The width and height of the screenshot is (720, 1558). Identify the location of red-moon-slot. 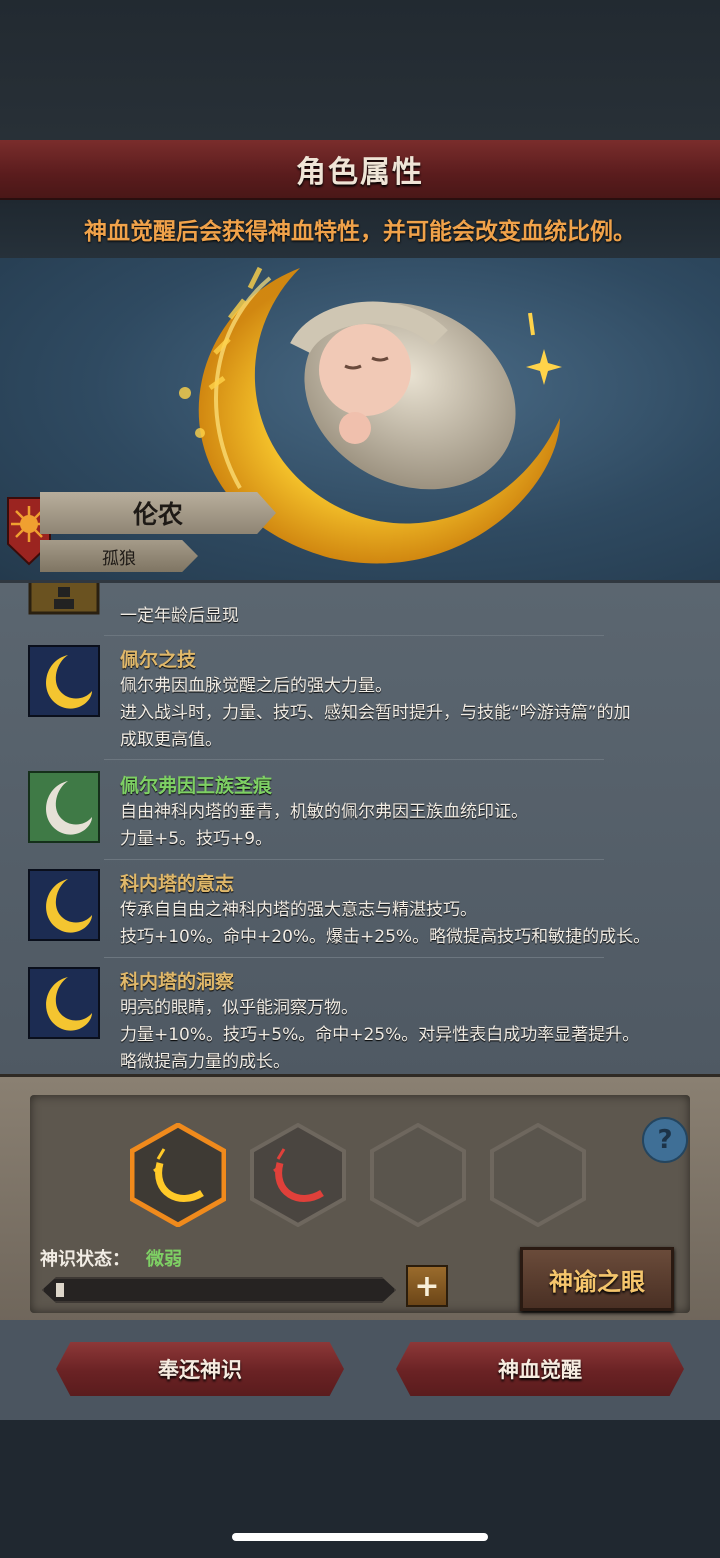
(298, 1175).